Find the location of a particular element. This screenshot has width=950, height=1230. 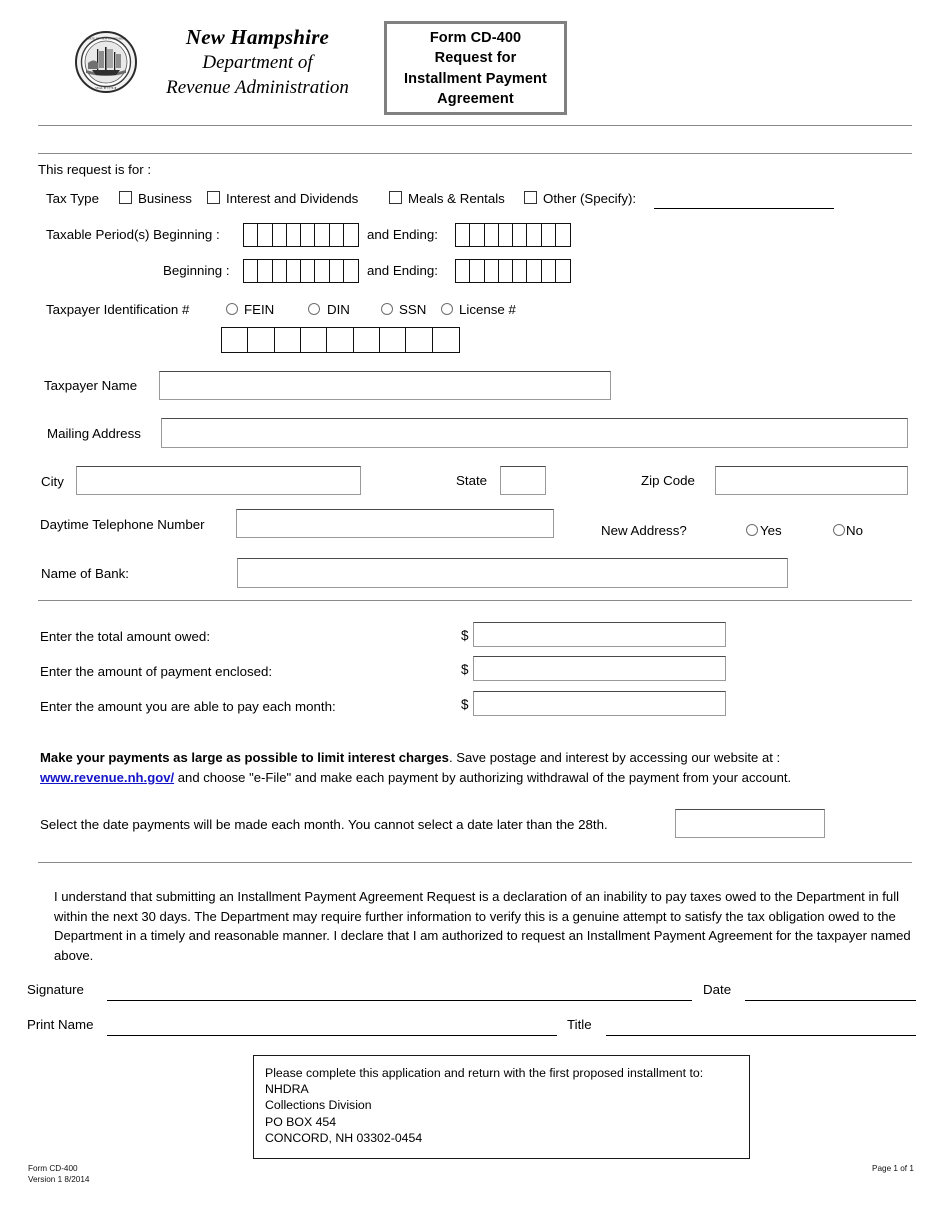

tax-type-label: Tax Type is located at coordinates (72, 198).